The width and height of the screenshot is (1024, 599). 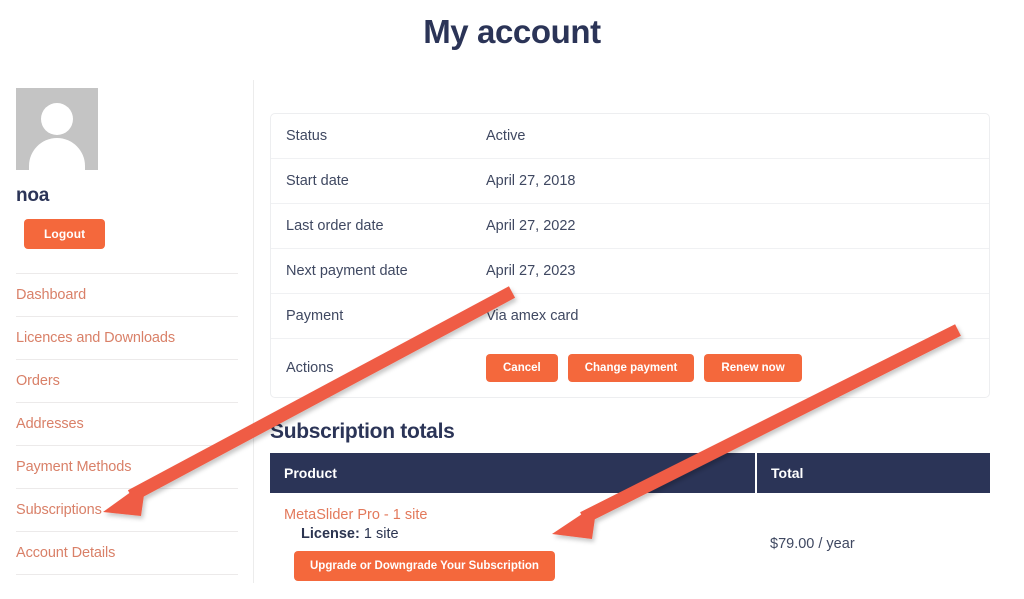 What do you see at coordinates (506, 136) in the screenshot?
I see `detail-value-status: Active` at bounding box center [506, 136].